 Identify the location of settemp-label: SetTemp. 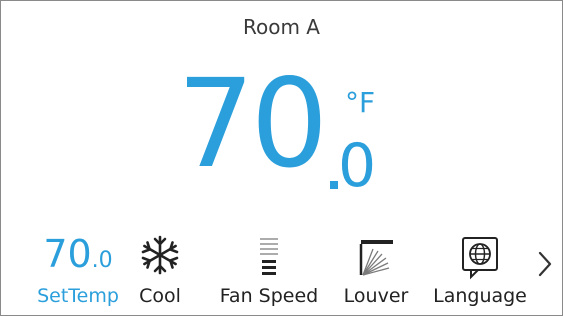
(78, 296).